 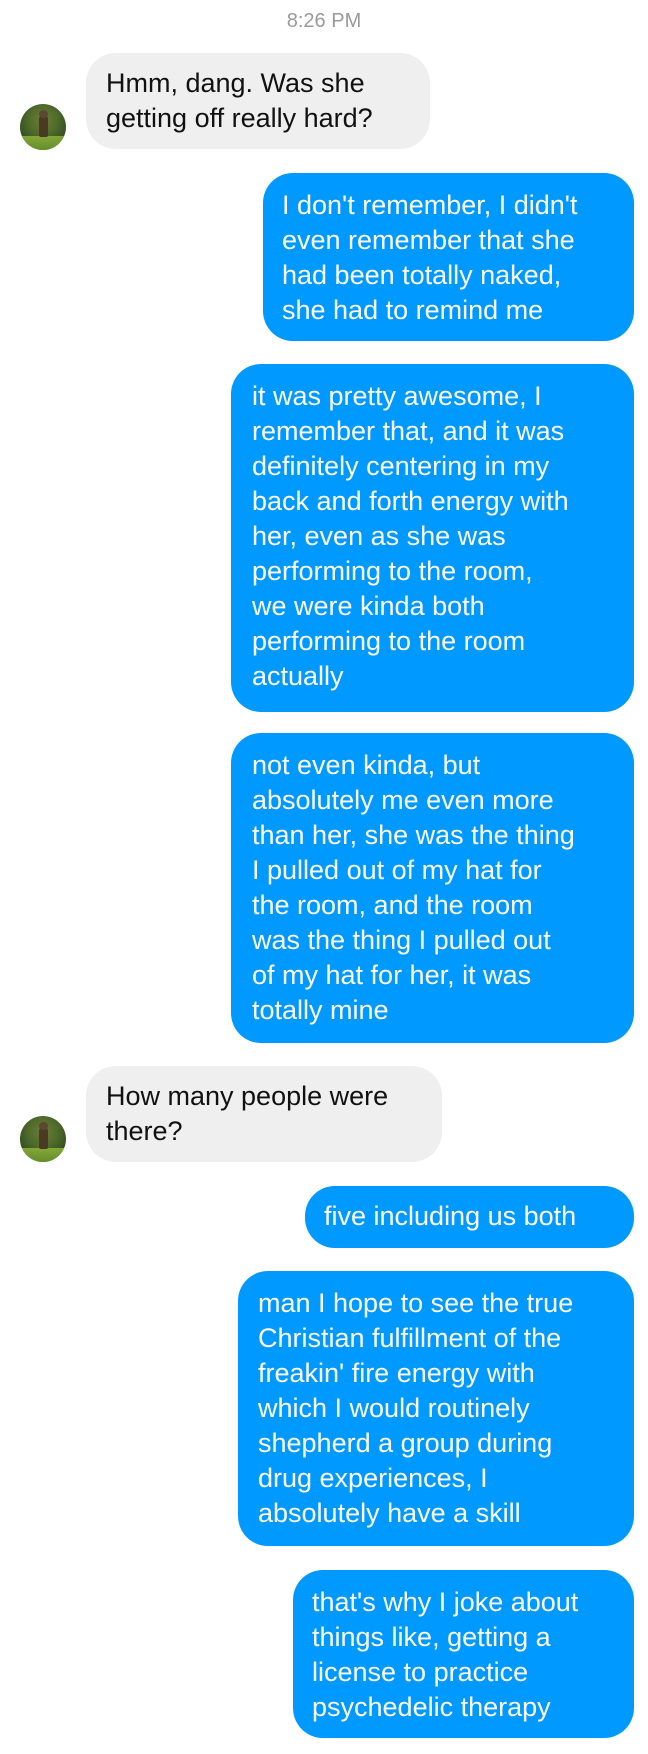 What do you see at coordinates (324, 21) in the screenshot?
I see `message-timestamp: 8:26 PM` at bounding box center [324, 21].